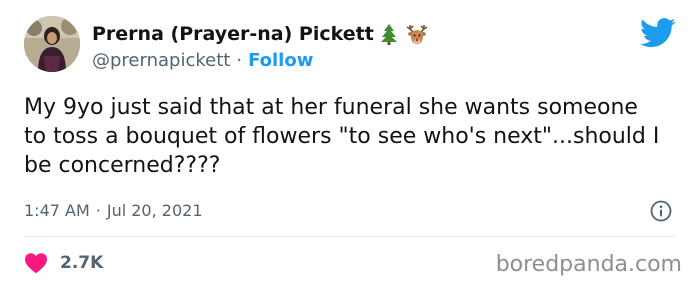  I want to click on evergreen-tree-icon, so click(389, 34).